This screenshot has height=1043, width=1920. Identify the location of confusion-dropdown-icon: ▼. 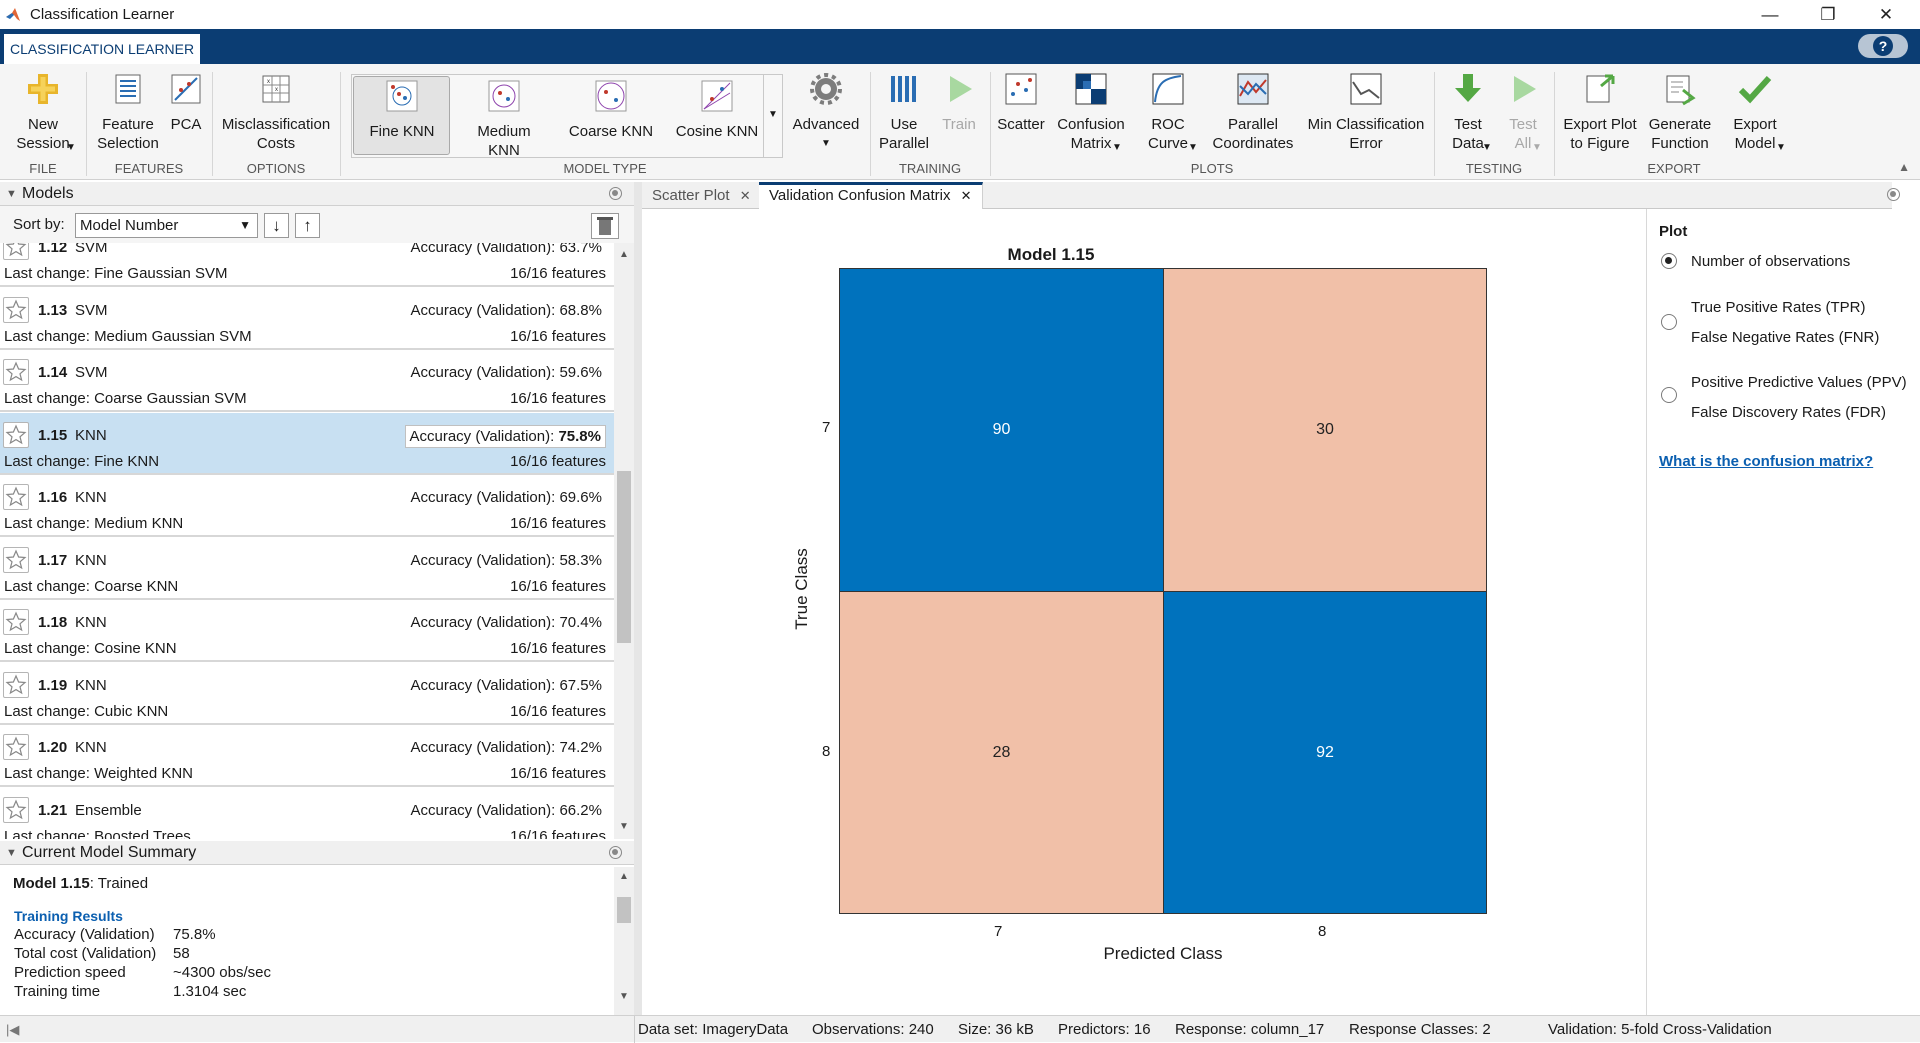
(1117, 147).